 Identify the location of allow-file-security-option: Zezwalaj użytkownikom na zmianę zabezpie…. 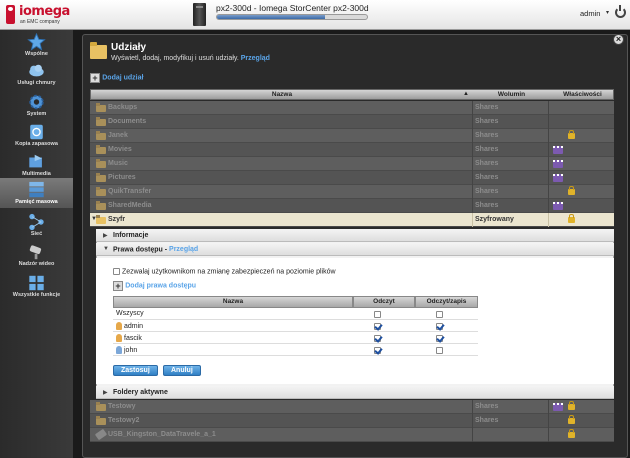
(224, 271).